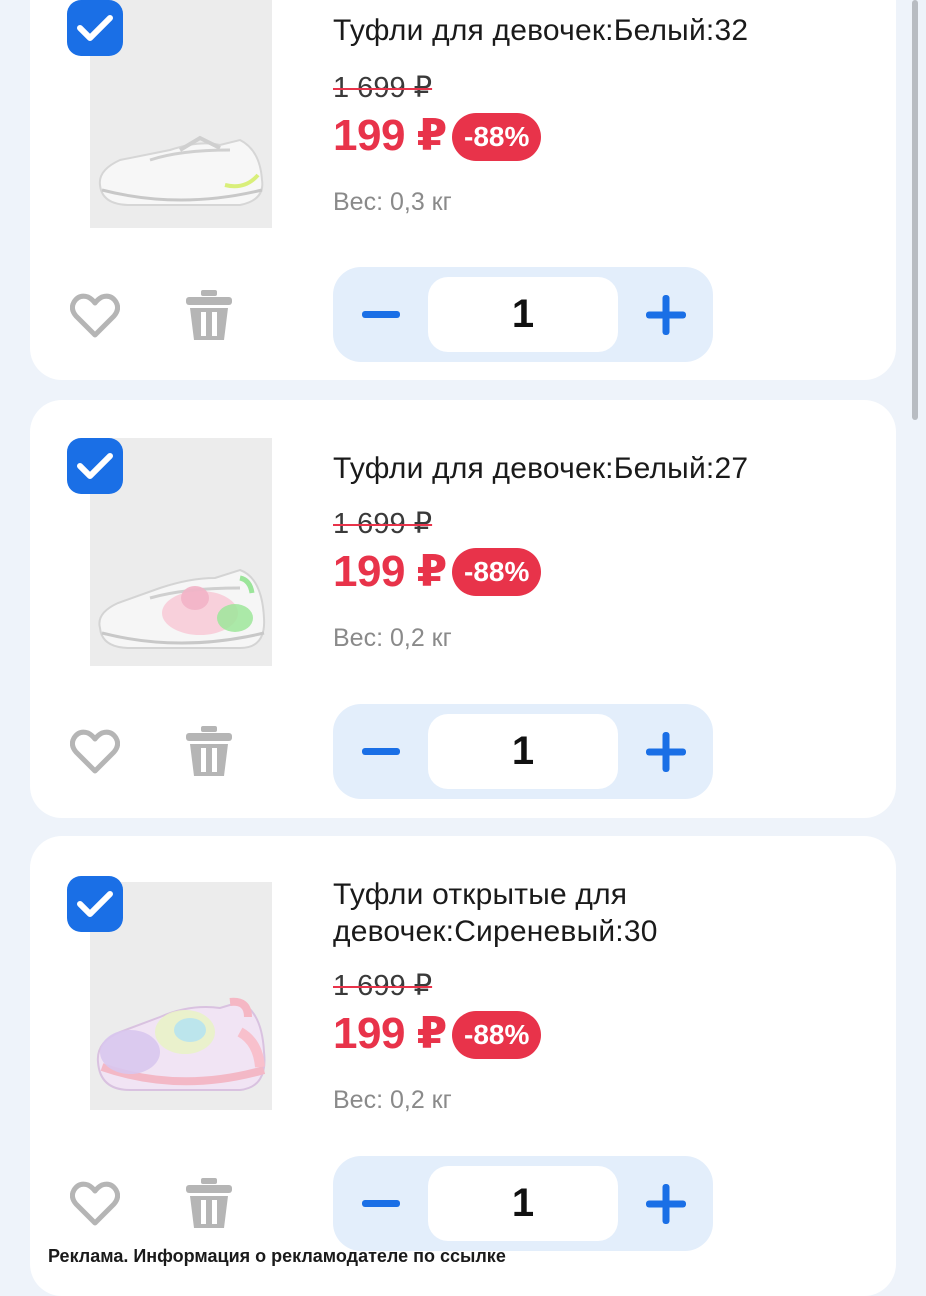 The image size is (926, 1296). Describe the element at coordinates (498, 913) in the screenshot. I see `product-title: Туфли открытые для девочек:Сиреневый:30` at that location.